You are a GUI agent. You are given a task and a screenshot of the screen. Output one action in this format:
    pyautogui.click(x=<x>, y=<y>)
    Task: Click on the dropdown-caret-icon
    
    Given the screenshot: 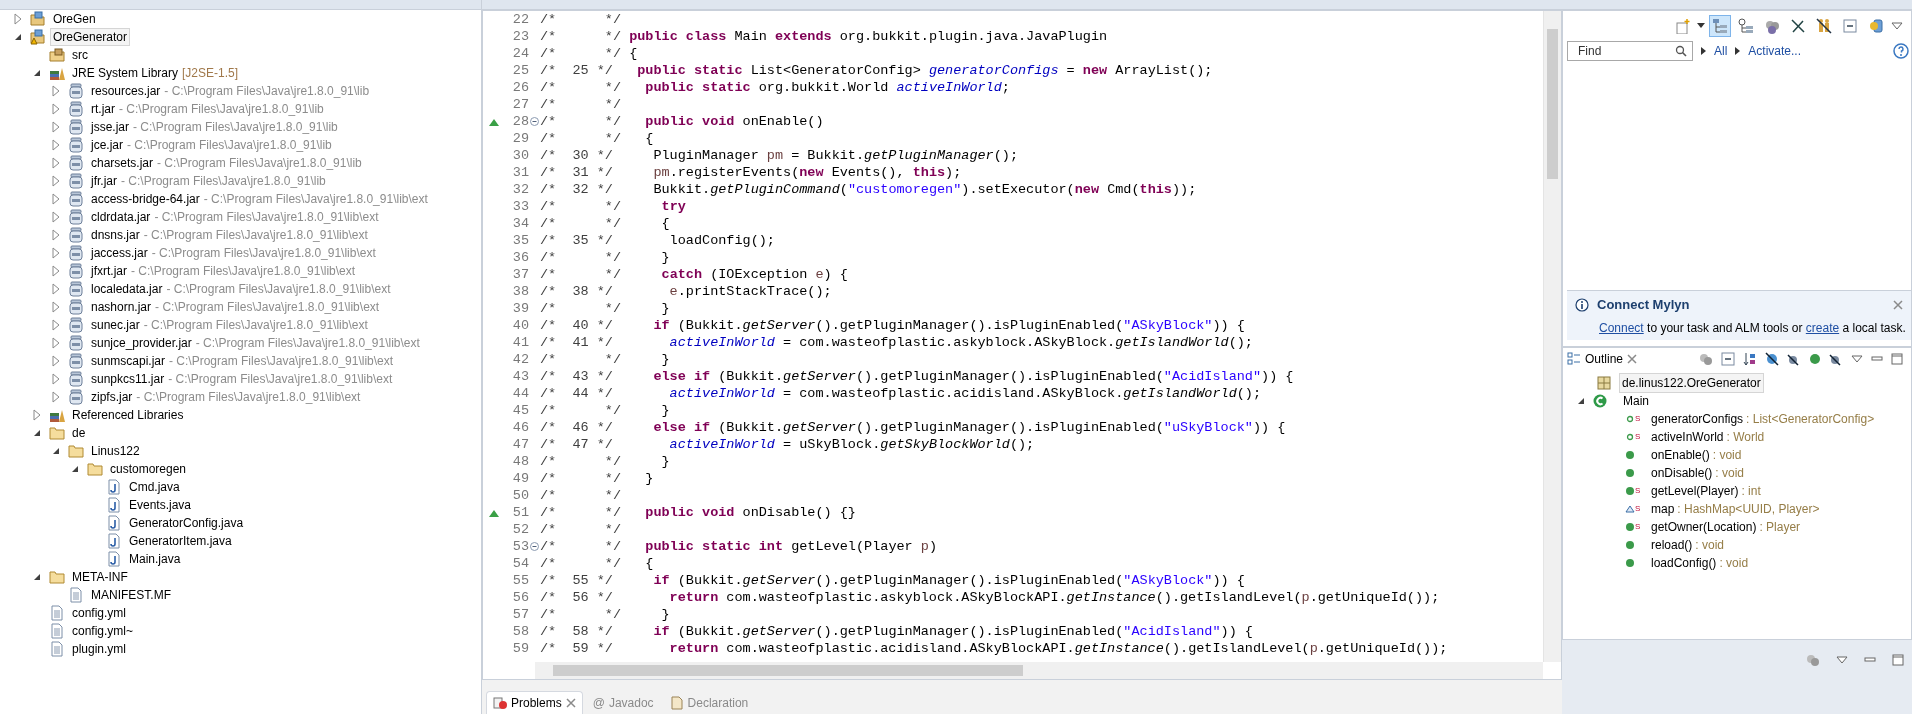 What is the action you would take?
    pyautogui.click(x=1701, y=26)
    